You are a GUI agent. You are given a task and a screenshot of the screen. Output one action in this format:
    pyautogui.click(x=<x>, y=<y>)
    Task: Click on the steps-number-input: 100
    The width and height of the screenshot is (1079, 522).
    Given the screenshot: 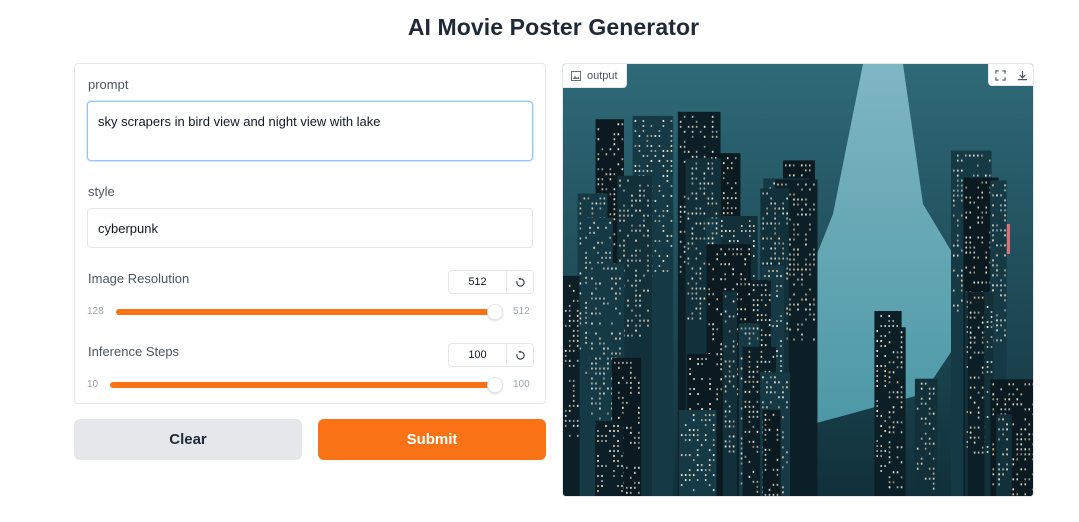 What is the action you would take?
    pyautogui.click(x=491, y=355)
    